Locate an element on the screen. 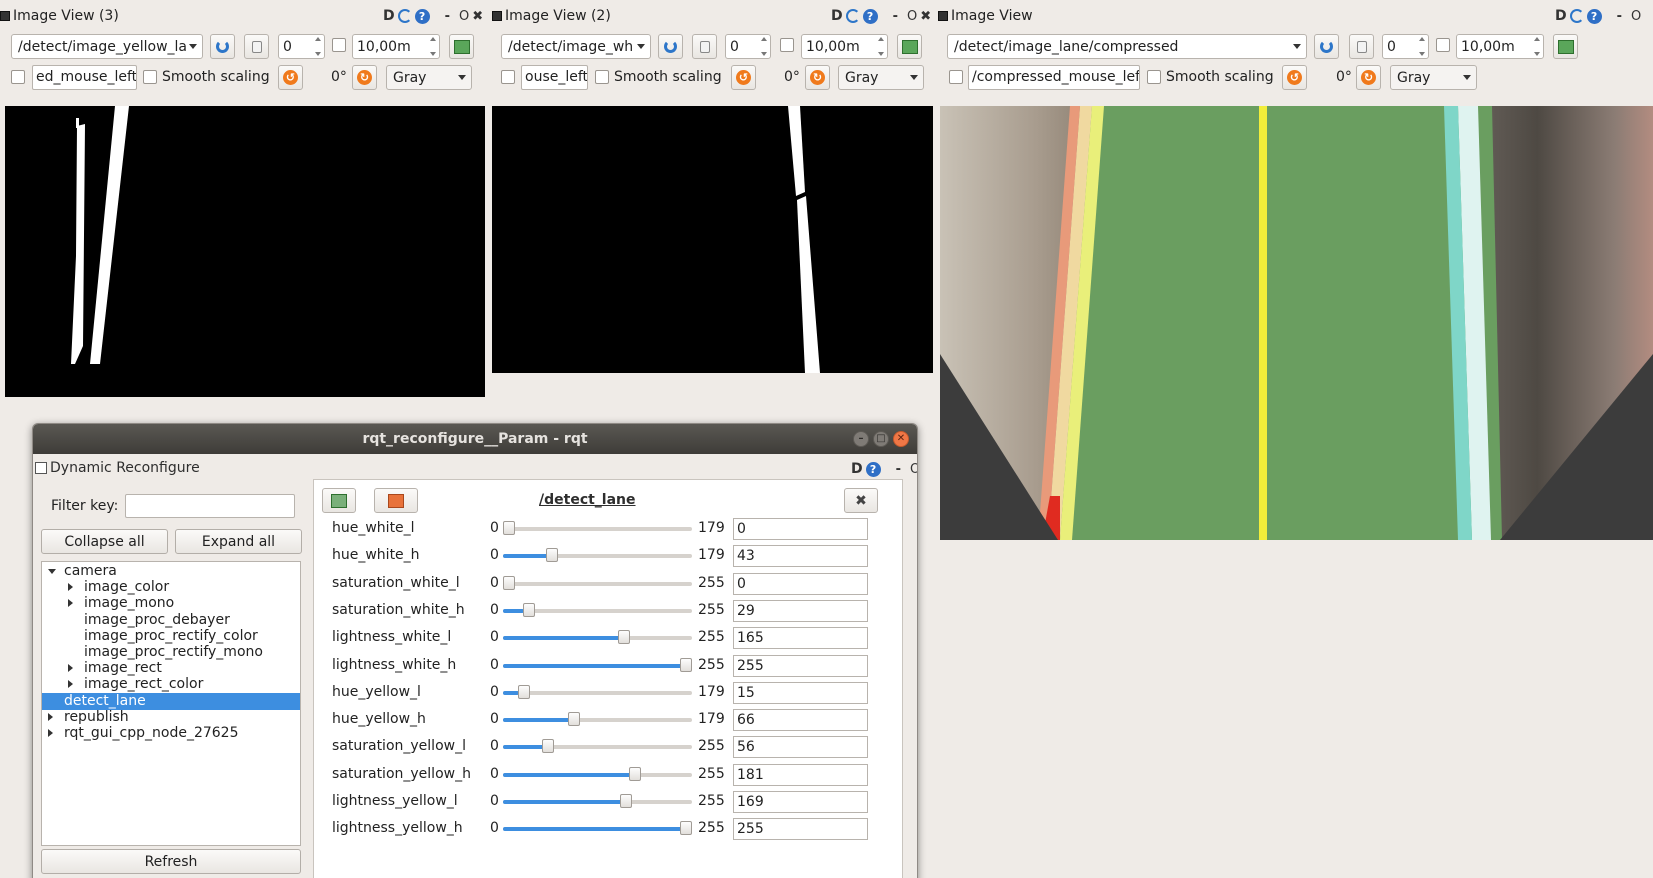  param-value-input: 56 is located at coordinates (800, 747).